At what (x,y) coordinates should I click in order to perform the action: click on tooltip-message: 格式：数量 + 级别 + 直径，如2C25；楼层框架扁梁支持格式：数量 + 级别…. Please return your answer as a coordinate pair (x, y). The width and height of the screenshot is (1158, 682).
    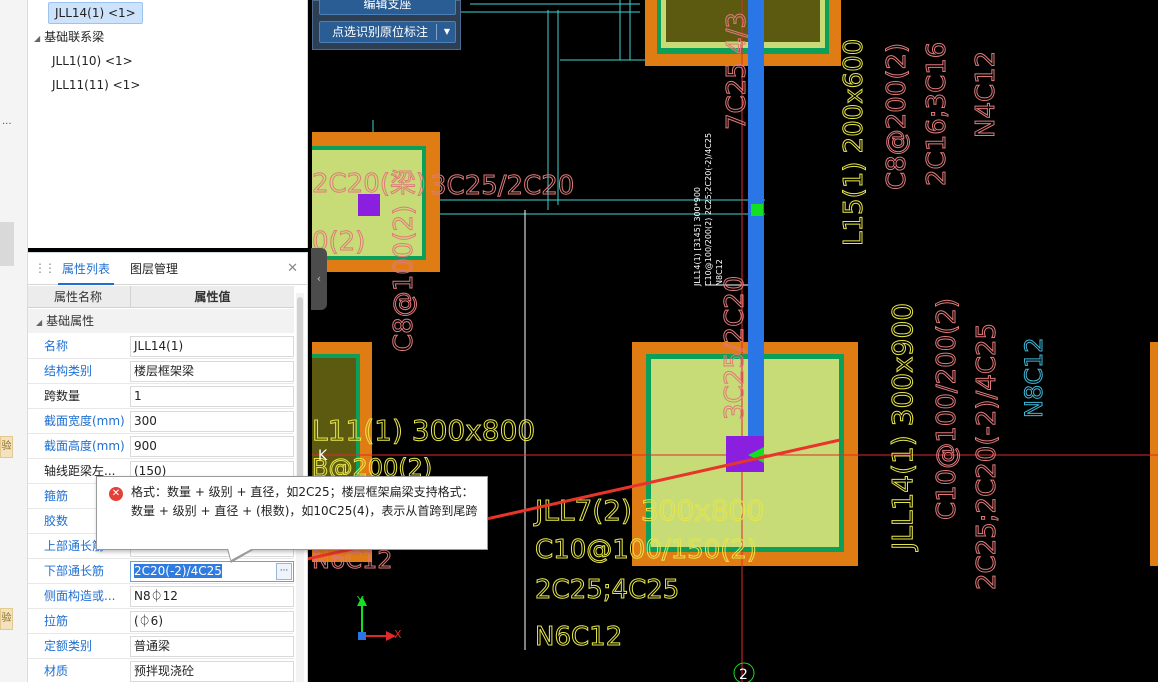
    Looking at the image, I should click on (304, 501).